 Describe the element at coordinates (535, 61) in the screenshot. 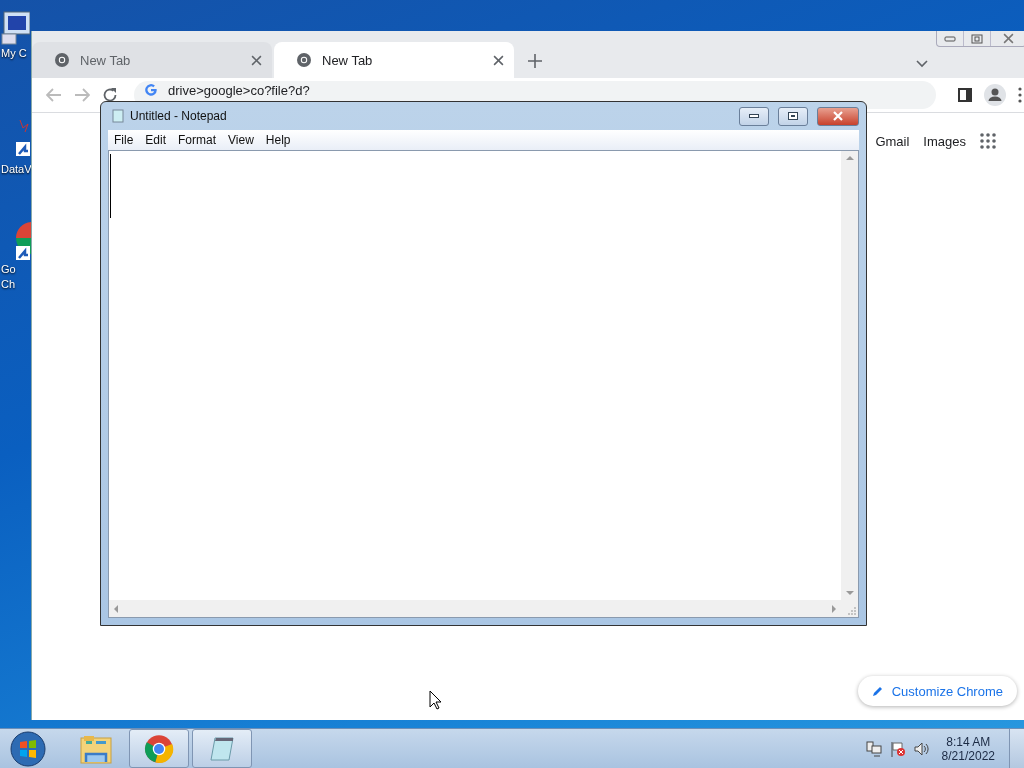

I see `plus-icon` at that location.